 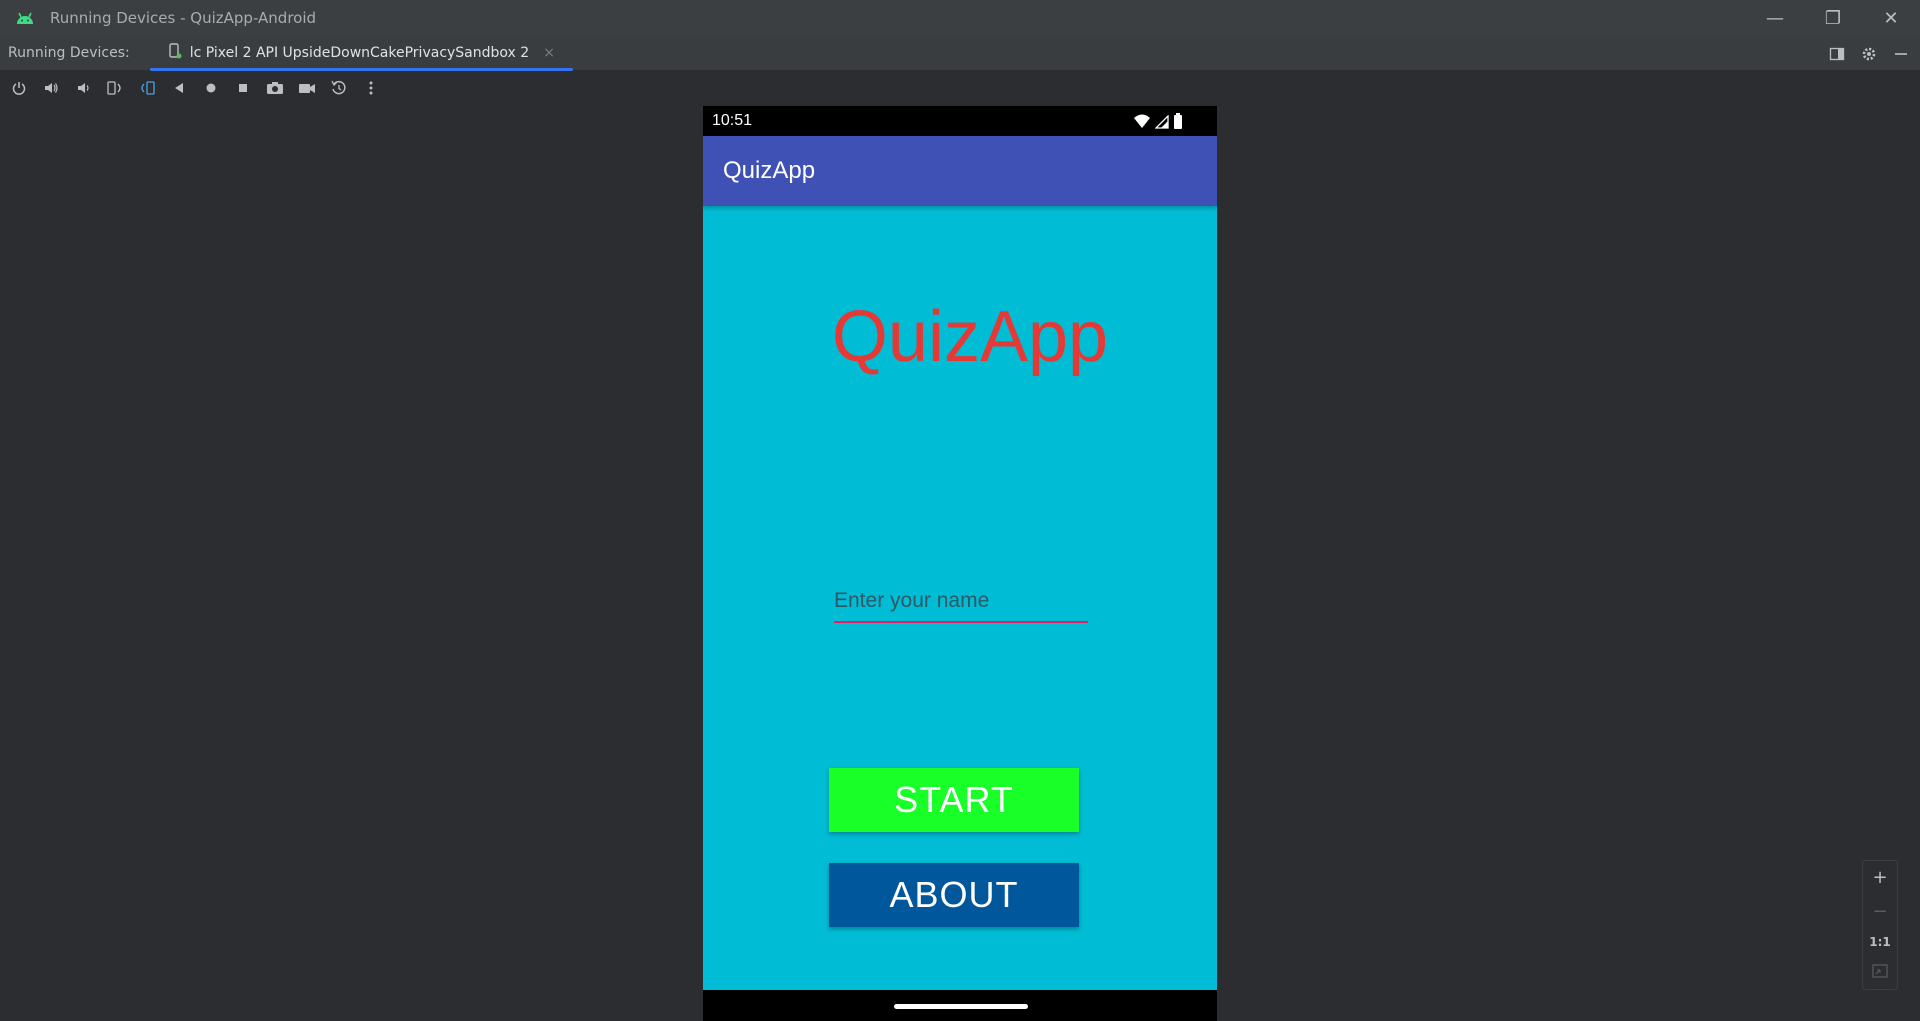 What do you see at coordinates (179, 88) in the screenshot?
I see `back-icon` at bounding box center [179, 88].